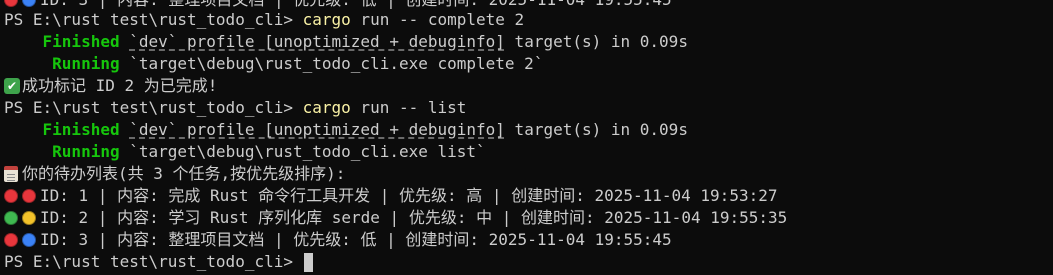 The width and height of the screenshot is (1053, 275). Describe the element at coordinates (12, 86) in the screenshot. I see `check-mark-icon: ✔` at that location.